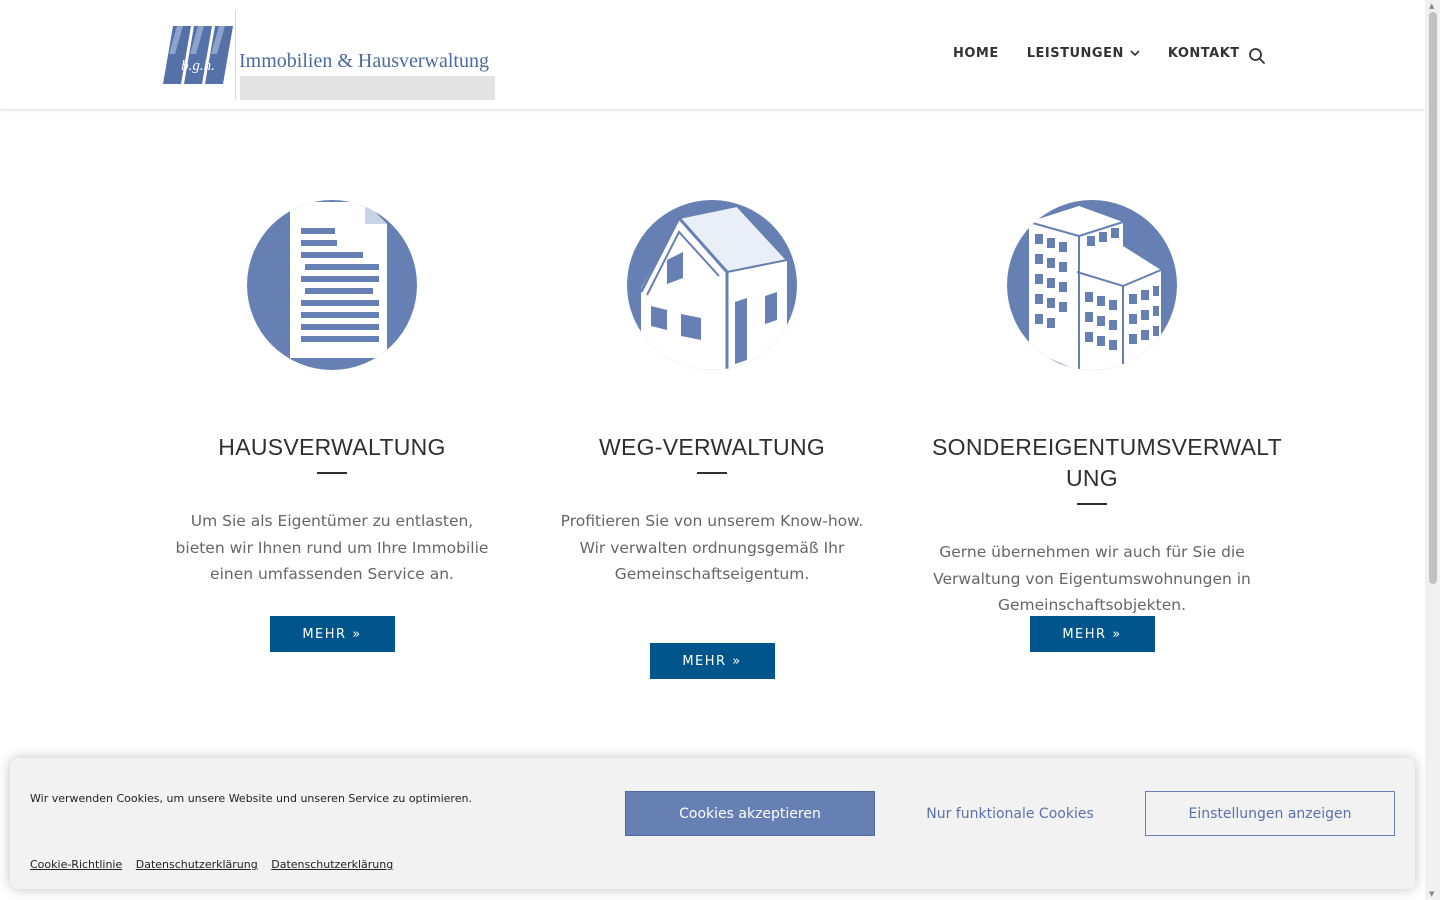  Describe the element at coordinates (332, 864) in the screenshot. I see `privacy-policy-link-2: Datenschutzerklärung` at that location.